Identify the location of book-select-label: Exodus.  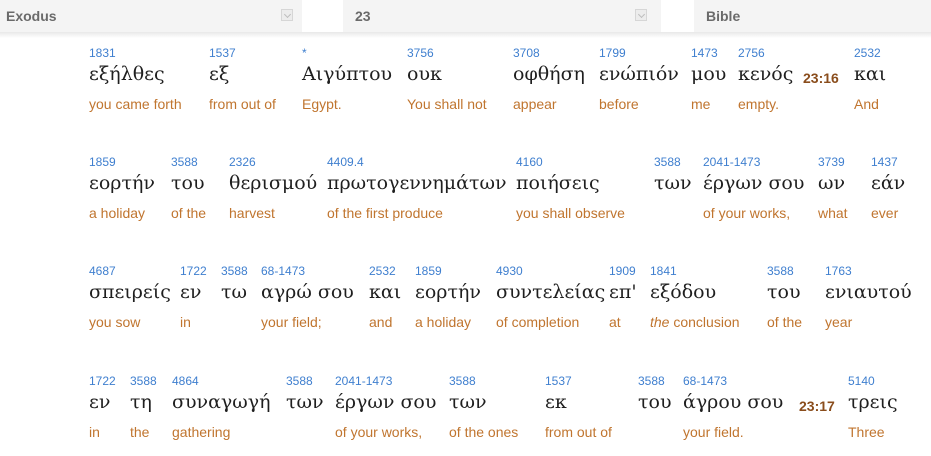
(31, 16).